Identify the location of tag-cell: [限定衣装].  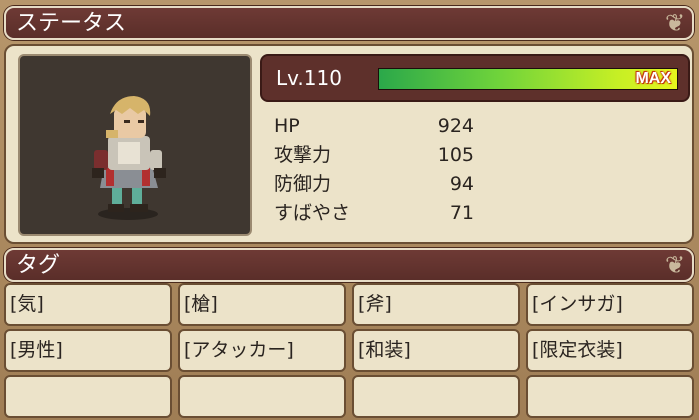
(610, 350).